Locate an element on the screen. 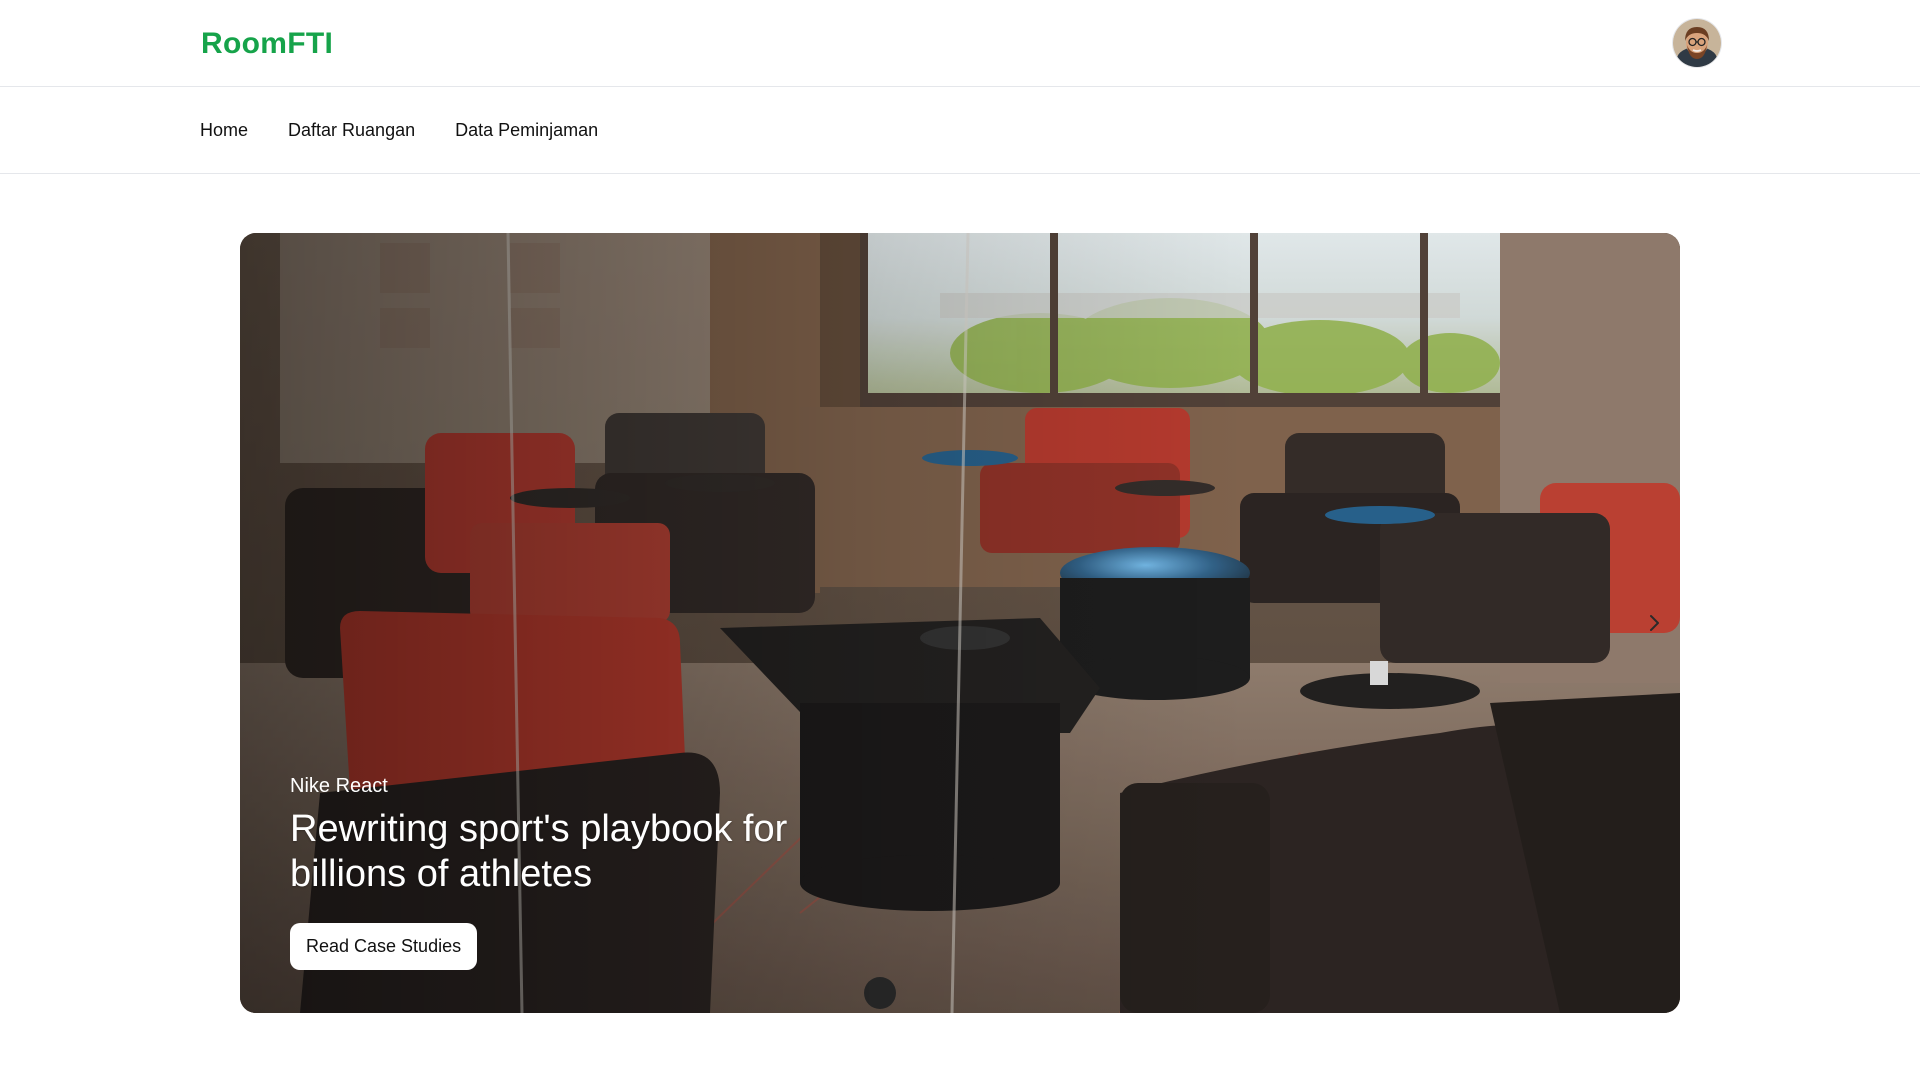  hero-title-line-1: Rewriting sport's playbook for is located at coordinates (539, 829).